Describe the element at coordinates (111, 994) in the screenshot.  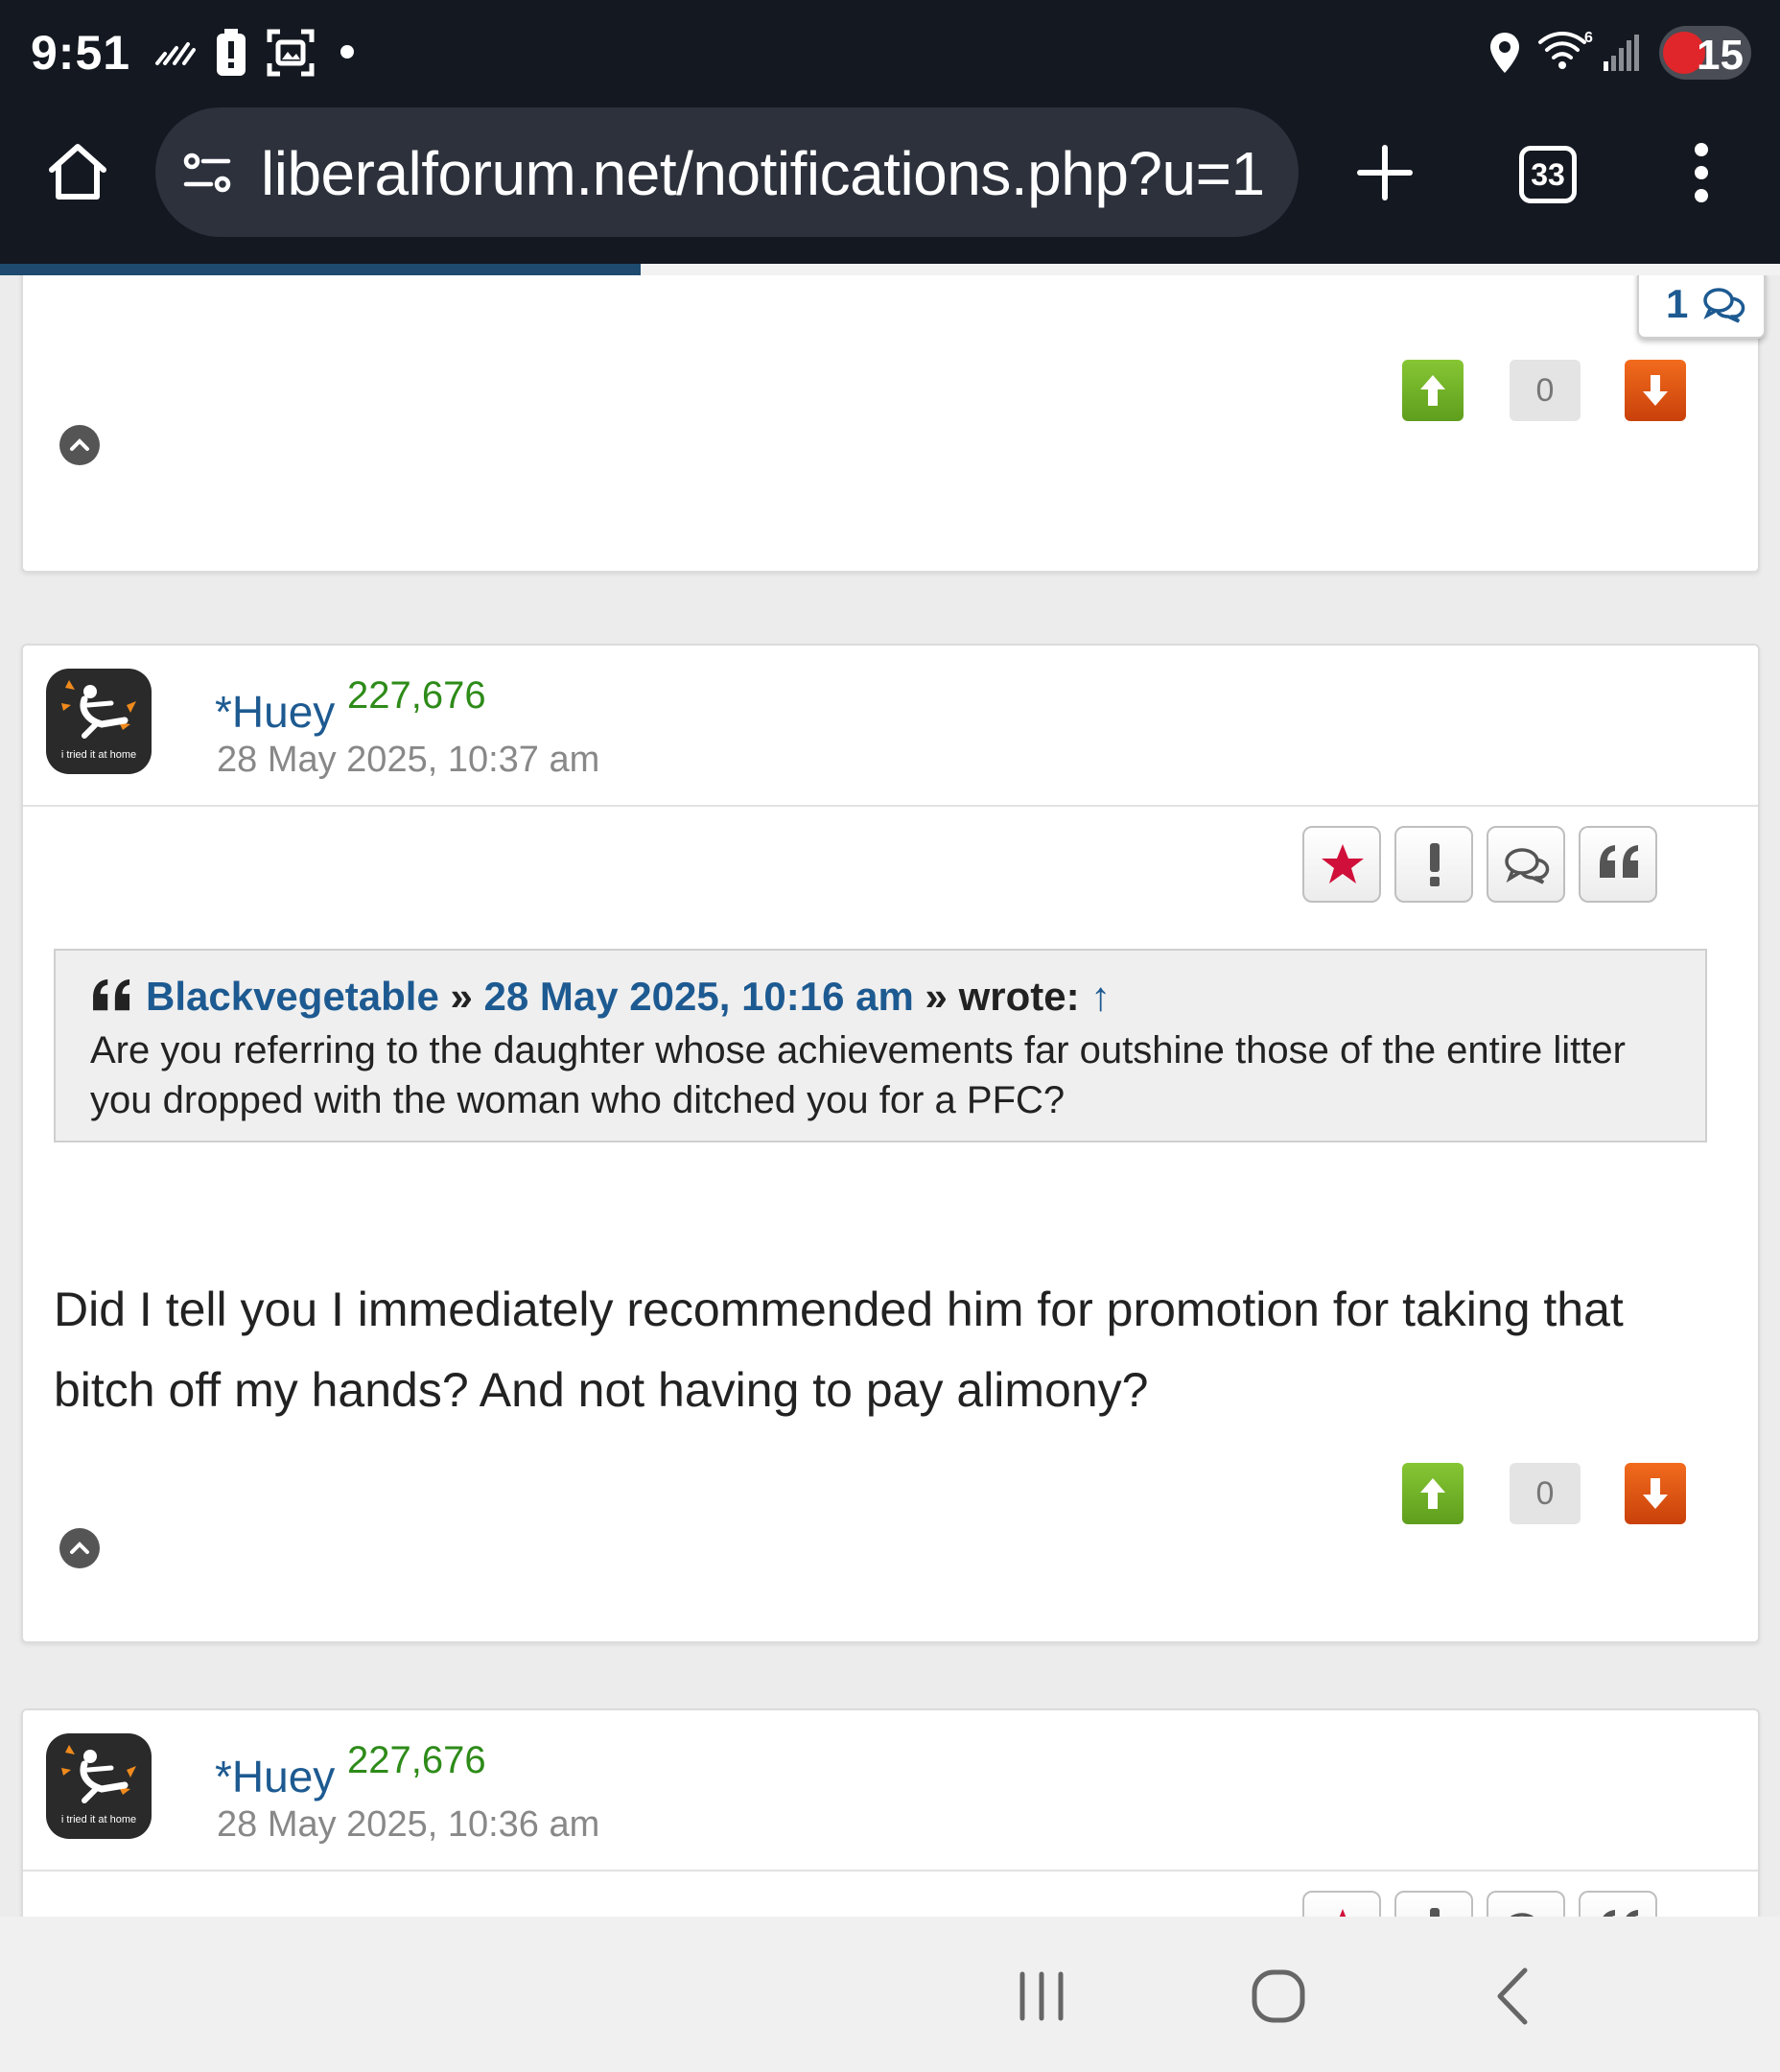
I see `quote-mark-icon` at that location.